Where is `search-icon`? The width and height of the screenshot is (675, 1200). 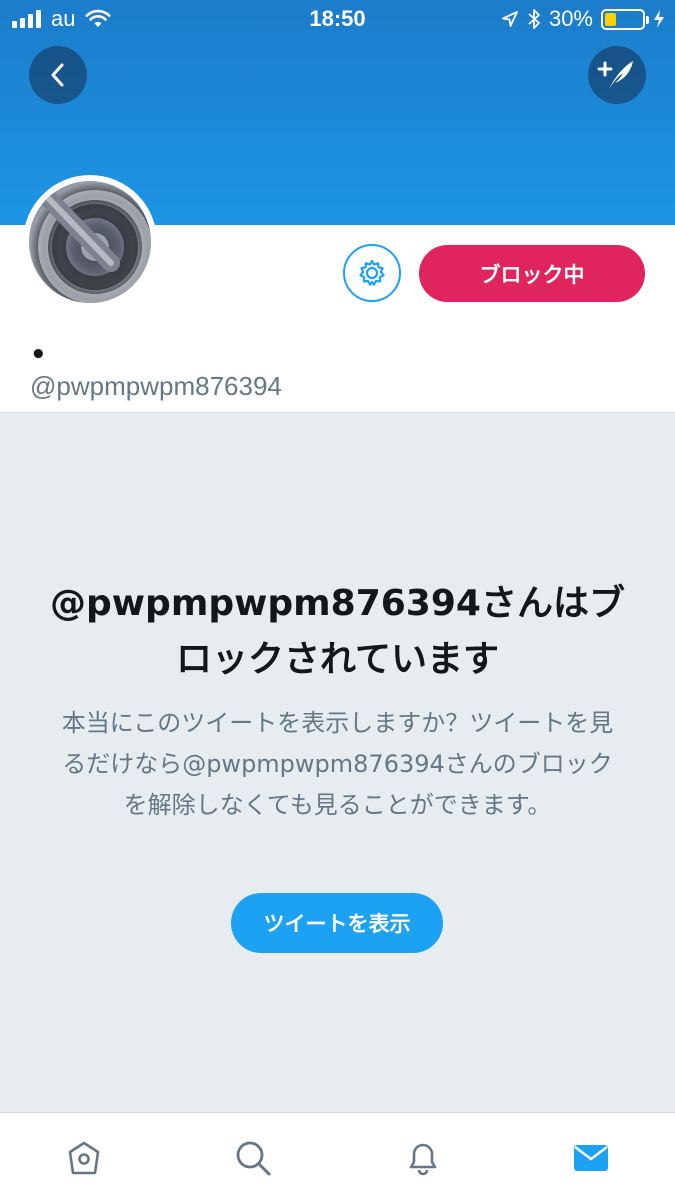 search-icon is located at coordinates (253, 1158).